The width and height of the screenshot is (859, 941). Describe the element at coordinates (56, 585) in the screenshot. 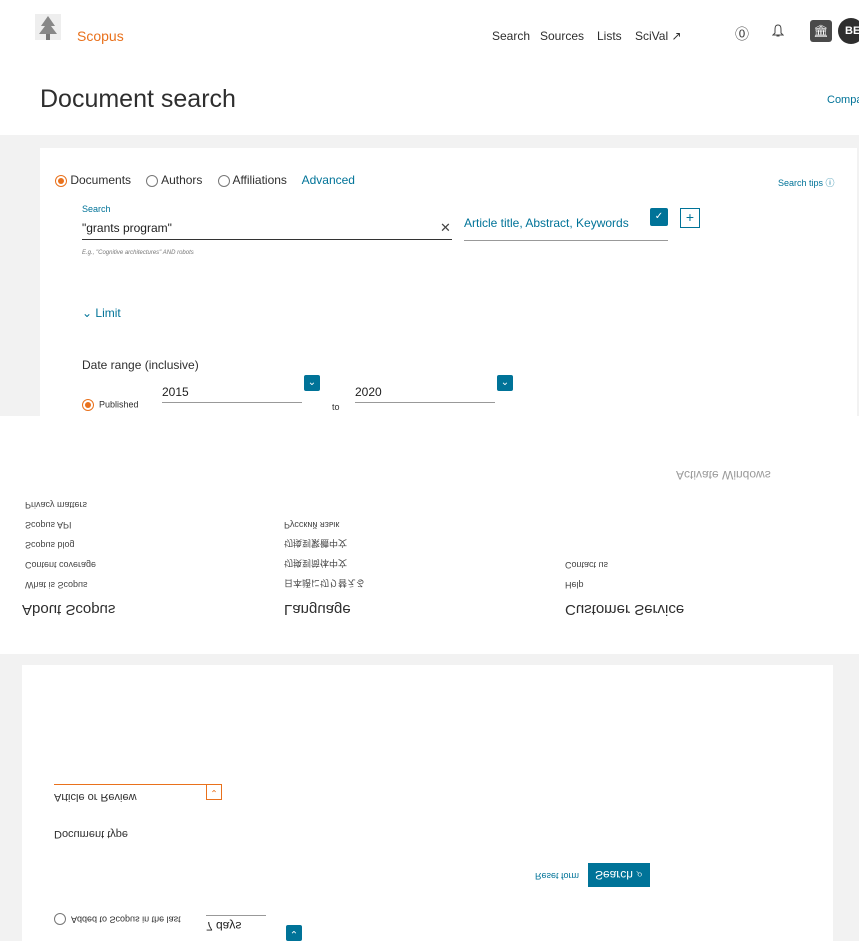

I see `footer-link: What is Scopus` at that location.